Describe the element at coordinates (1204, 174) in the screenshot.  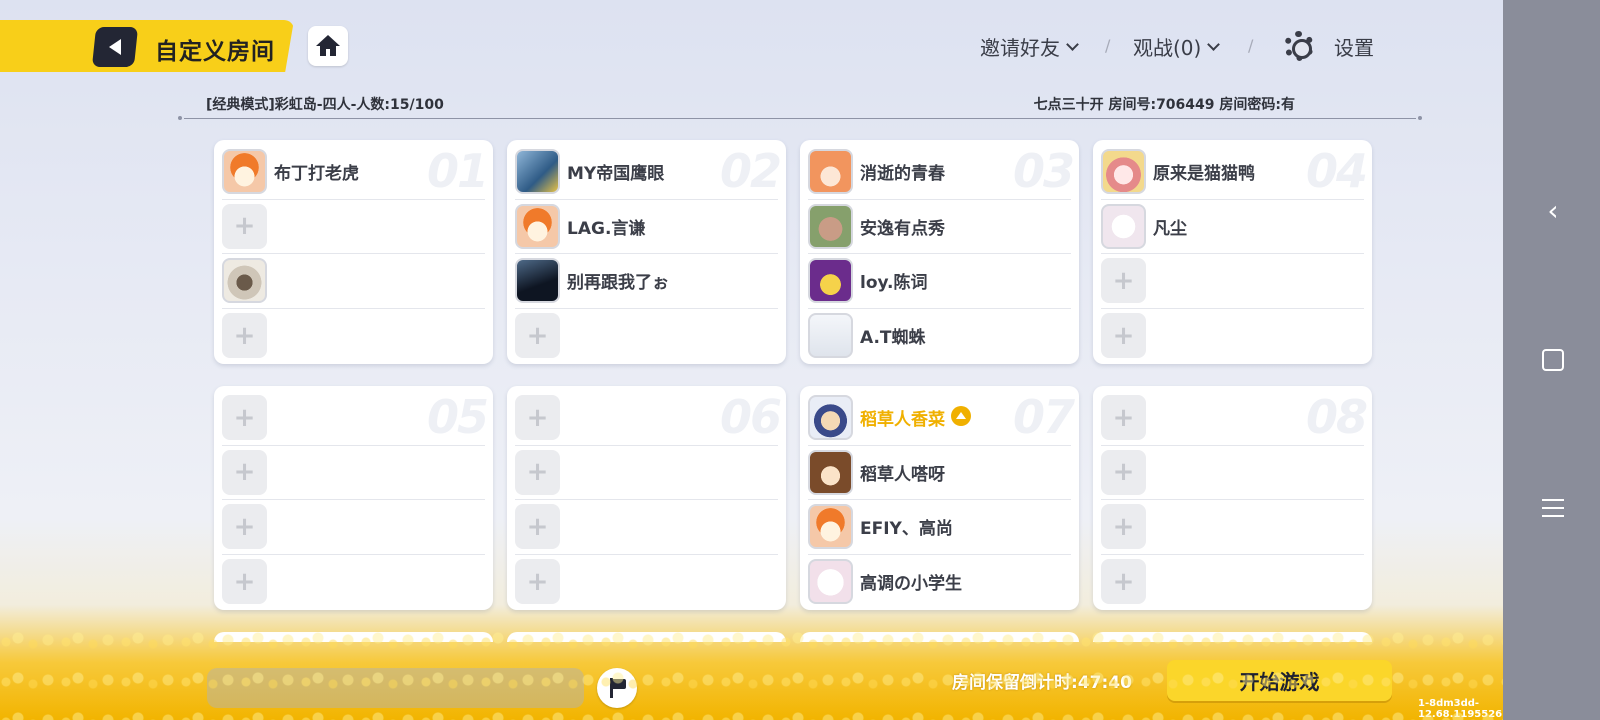
I see `player-name: 原来是猫猫鸭` at that location.